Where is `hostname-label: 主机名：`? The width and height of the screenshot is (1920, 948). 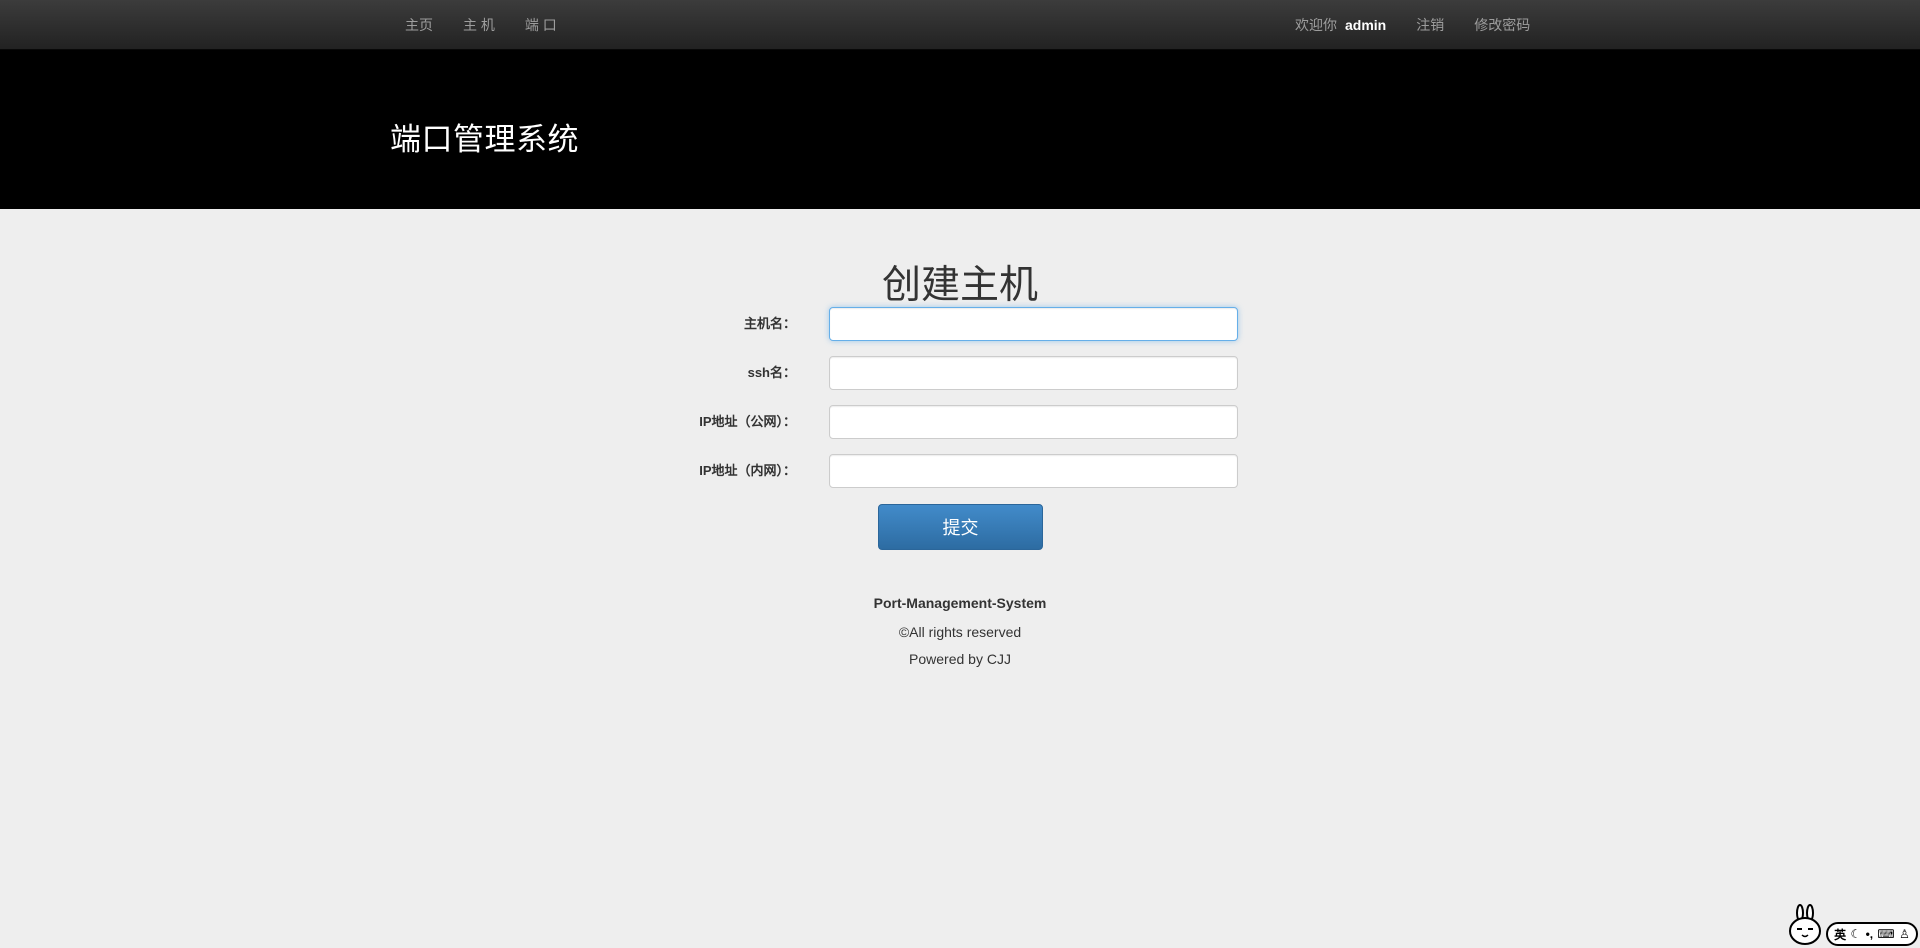 hostname-label: 主机名： is located at coordinates (769, 323).